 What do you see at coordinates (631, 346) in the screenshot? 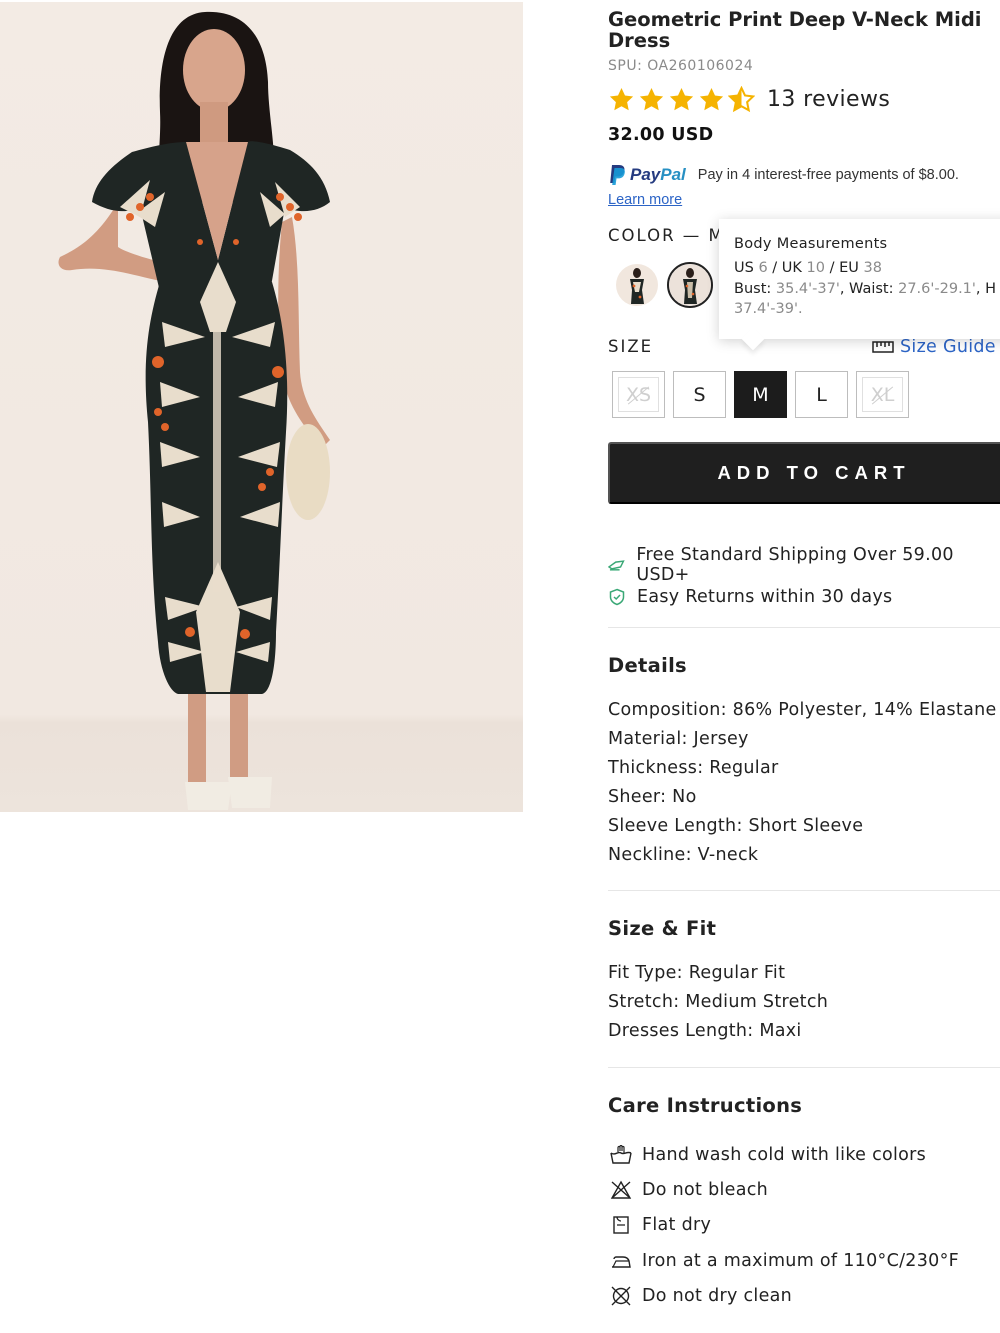
I see `size-label: SIZE` at bounding box center [631, 346].